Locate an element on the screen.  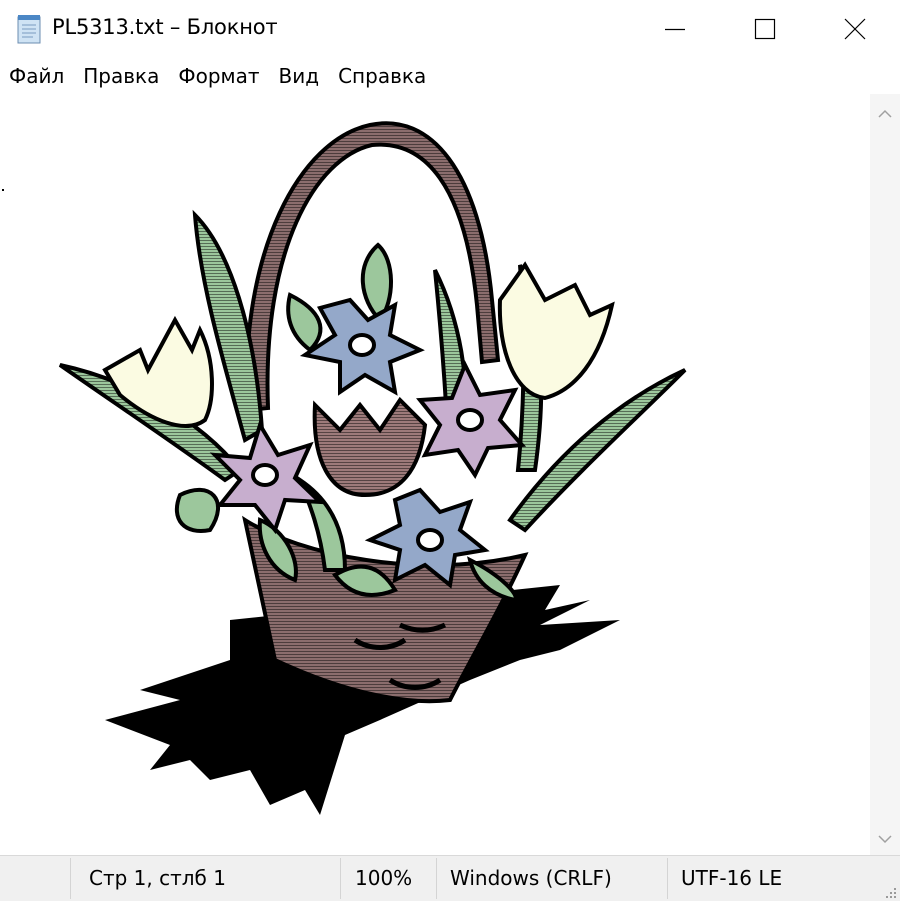
menu-view: Вид is located at coordinates (299, 76).